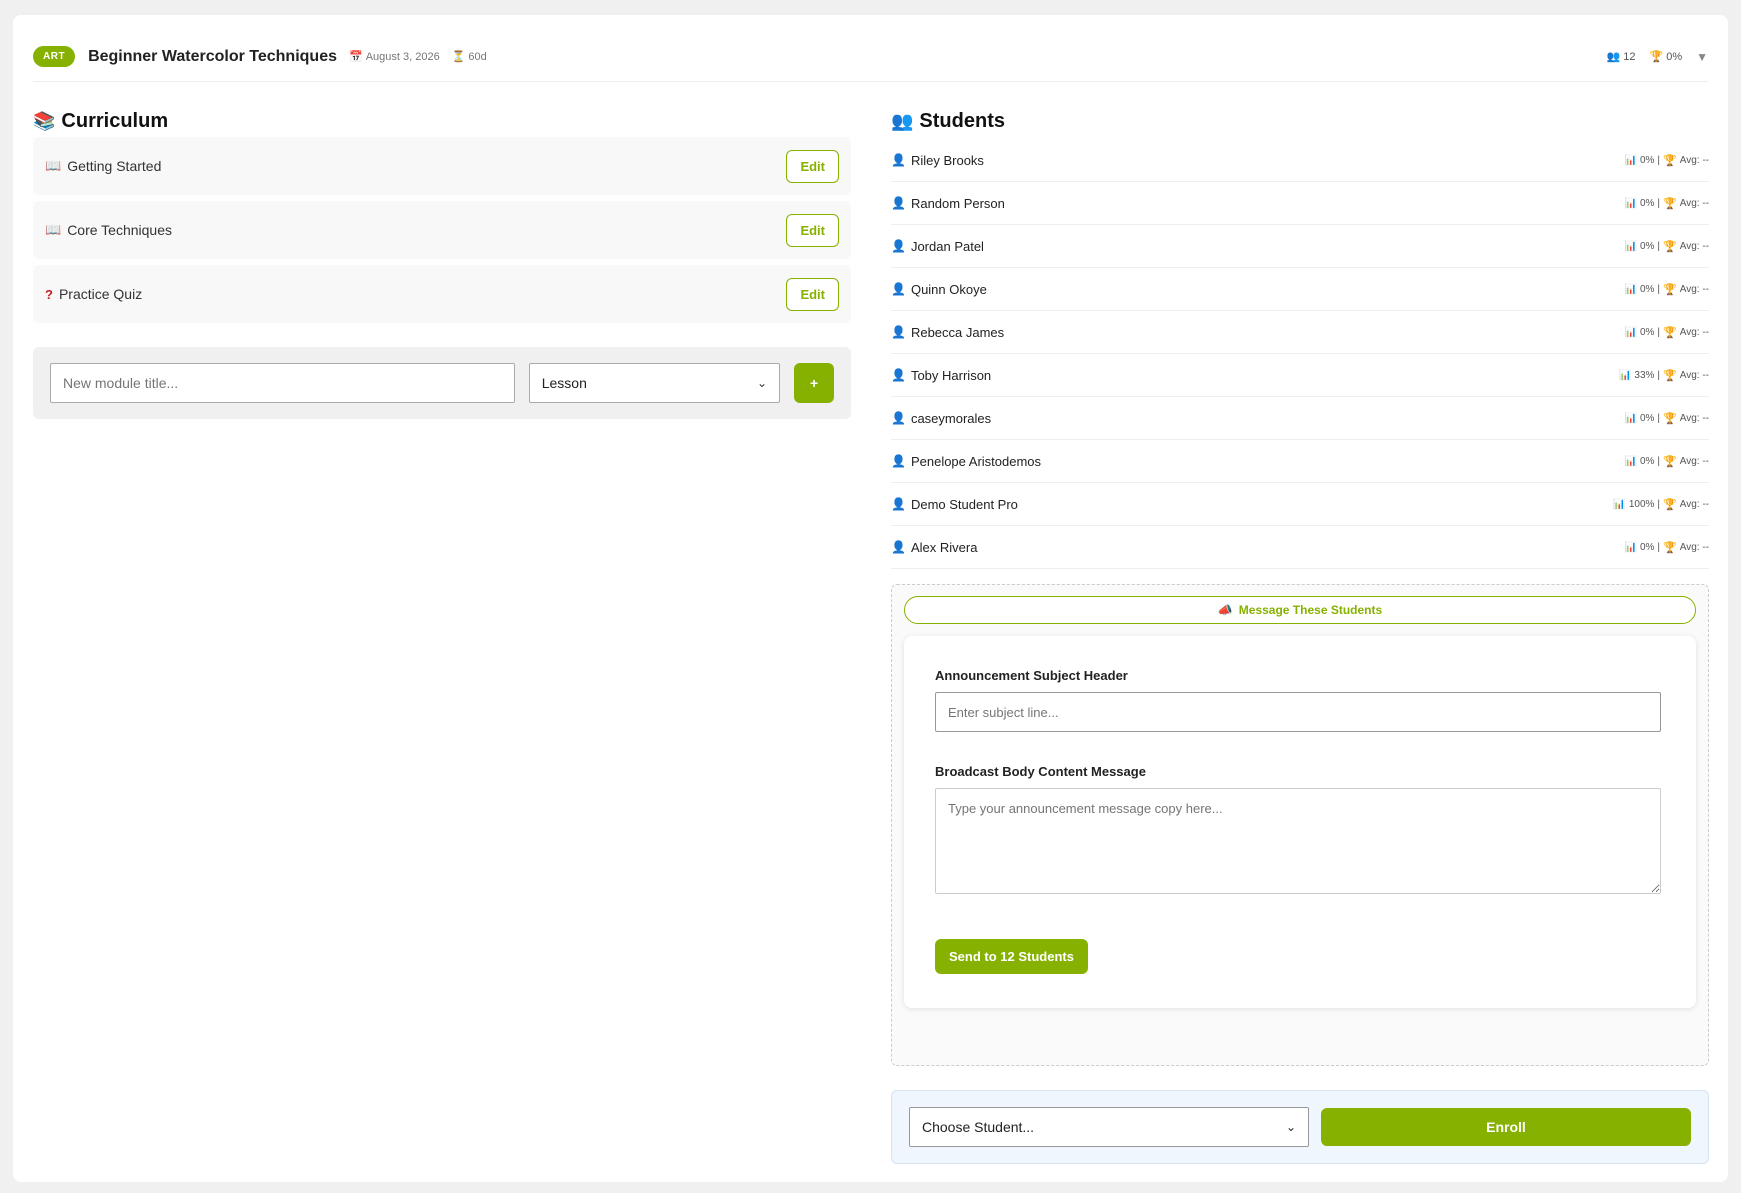 Image resolution: width=1741 pixels, height=1193 pixels. I want to click on student-row: 👤 Quinn Okoye 📊 0% | 🏆 Avg: --, so click(1300, 289).